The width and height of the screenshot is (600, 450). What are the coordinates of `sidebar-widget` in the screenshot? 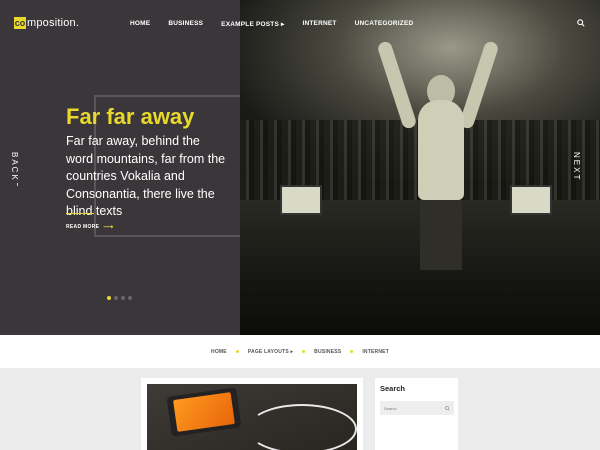 It's located at (416, 443).